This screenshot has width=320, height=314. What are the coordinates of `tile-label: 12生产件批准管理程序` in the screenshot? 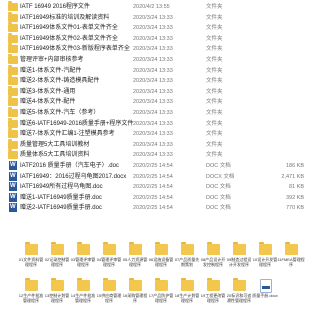 It's located at (31, 298).